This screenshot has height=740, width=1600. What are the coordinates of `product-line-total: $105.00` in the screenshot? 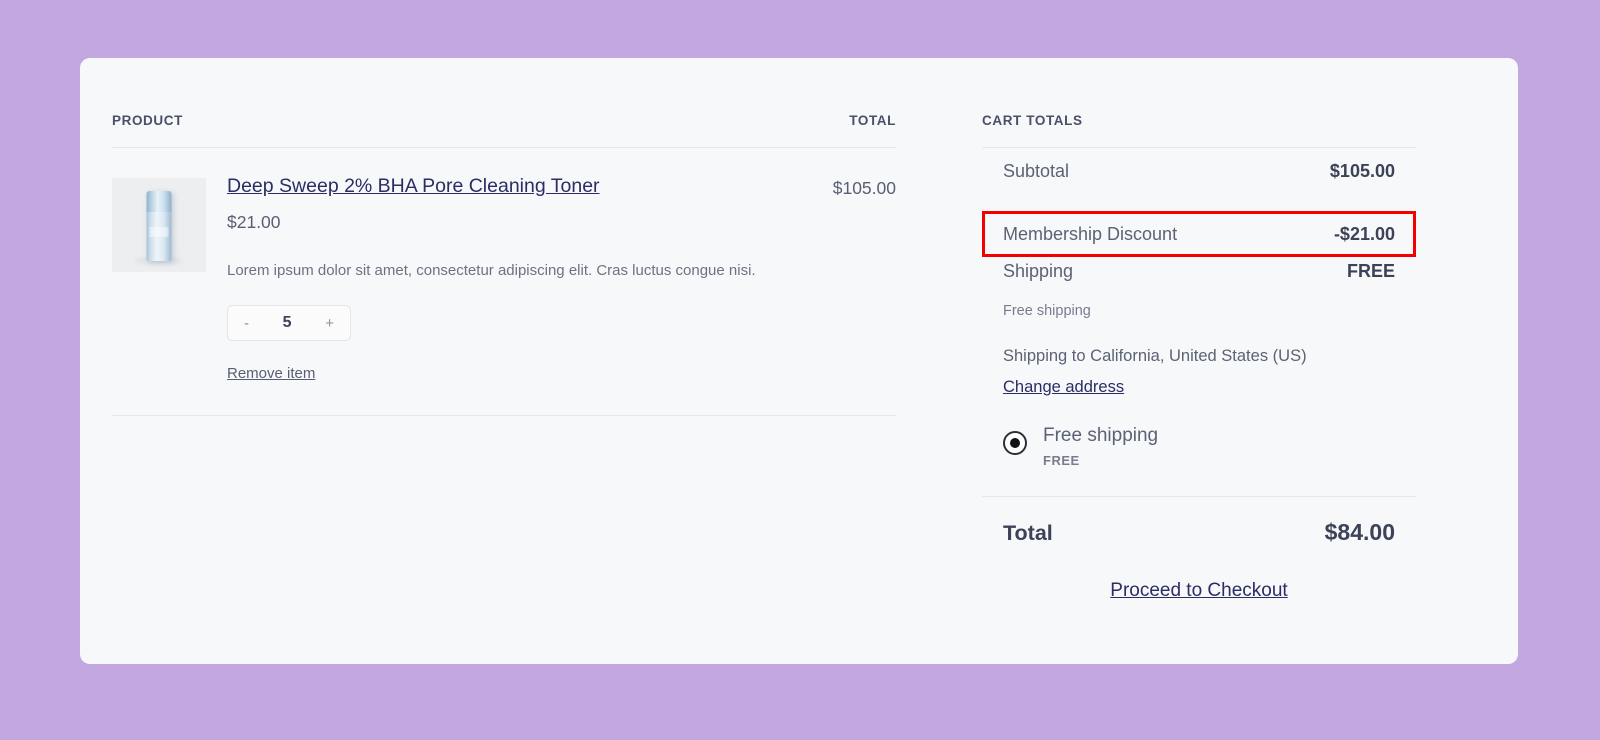 It's located at (864, 188).